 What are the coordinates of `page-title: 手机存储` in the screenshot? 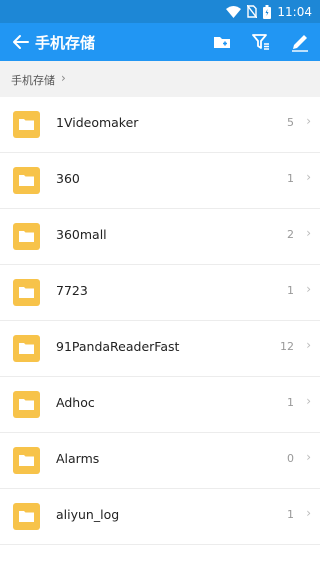 It's located at (65, 43).